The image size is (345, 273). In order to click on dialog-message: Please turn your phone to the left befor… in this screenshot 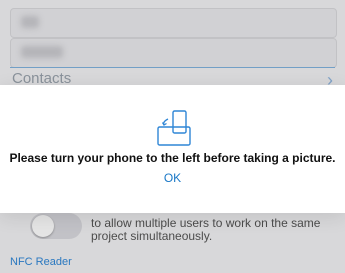, I will do `click(172, 158)`.